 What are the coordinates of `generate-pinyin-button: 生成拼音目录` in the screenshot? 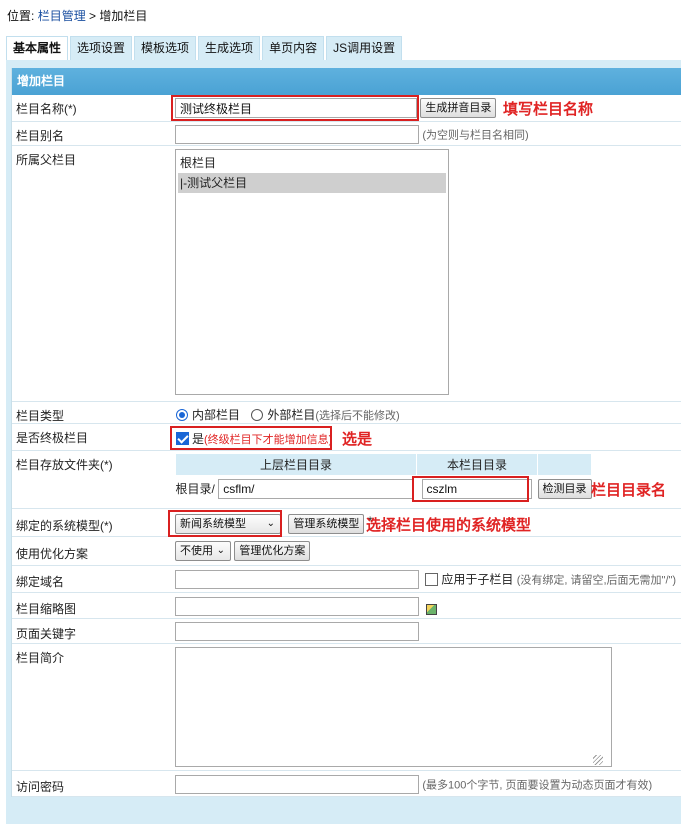 It's located at (458, 108).